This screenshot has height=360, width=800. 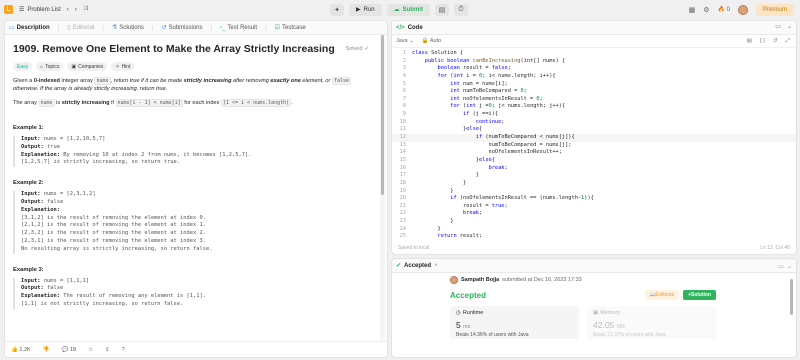 What do you see at coordinates (468, 295) in the screenshot?
I see `accepted-status: Accepted` at bounding box center [468, 295].